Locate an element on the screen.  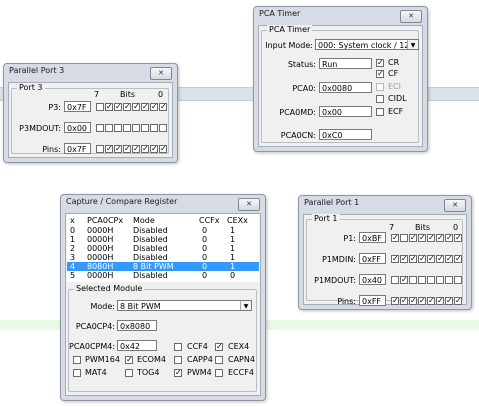
mode-select: 8 Bit PWM ▼ is located at coordinates (184, 305).